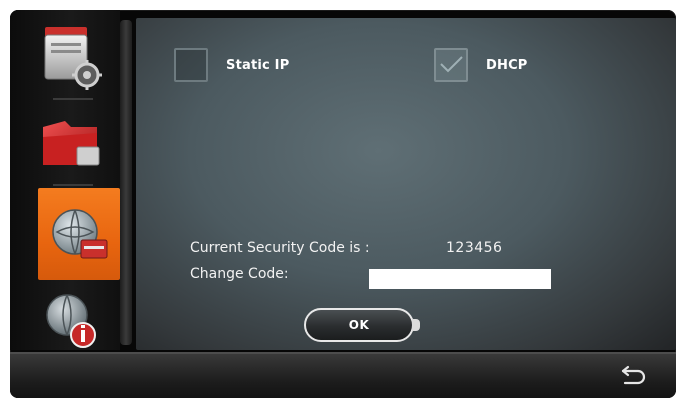  I want to click on ok-button: OK, so click(363, 325).